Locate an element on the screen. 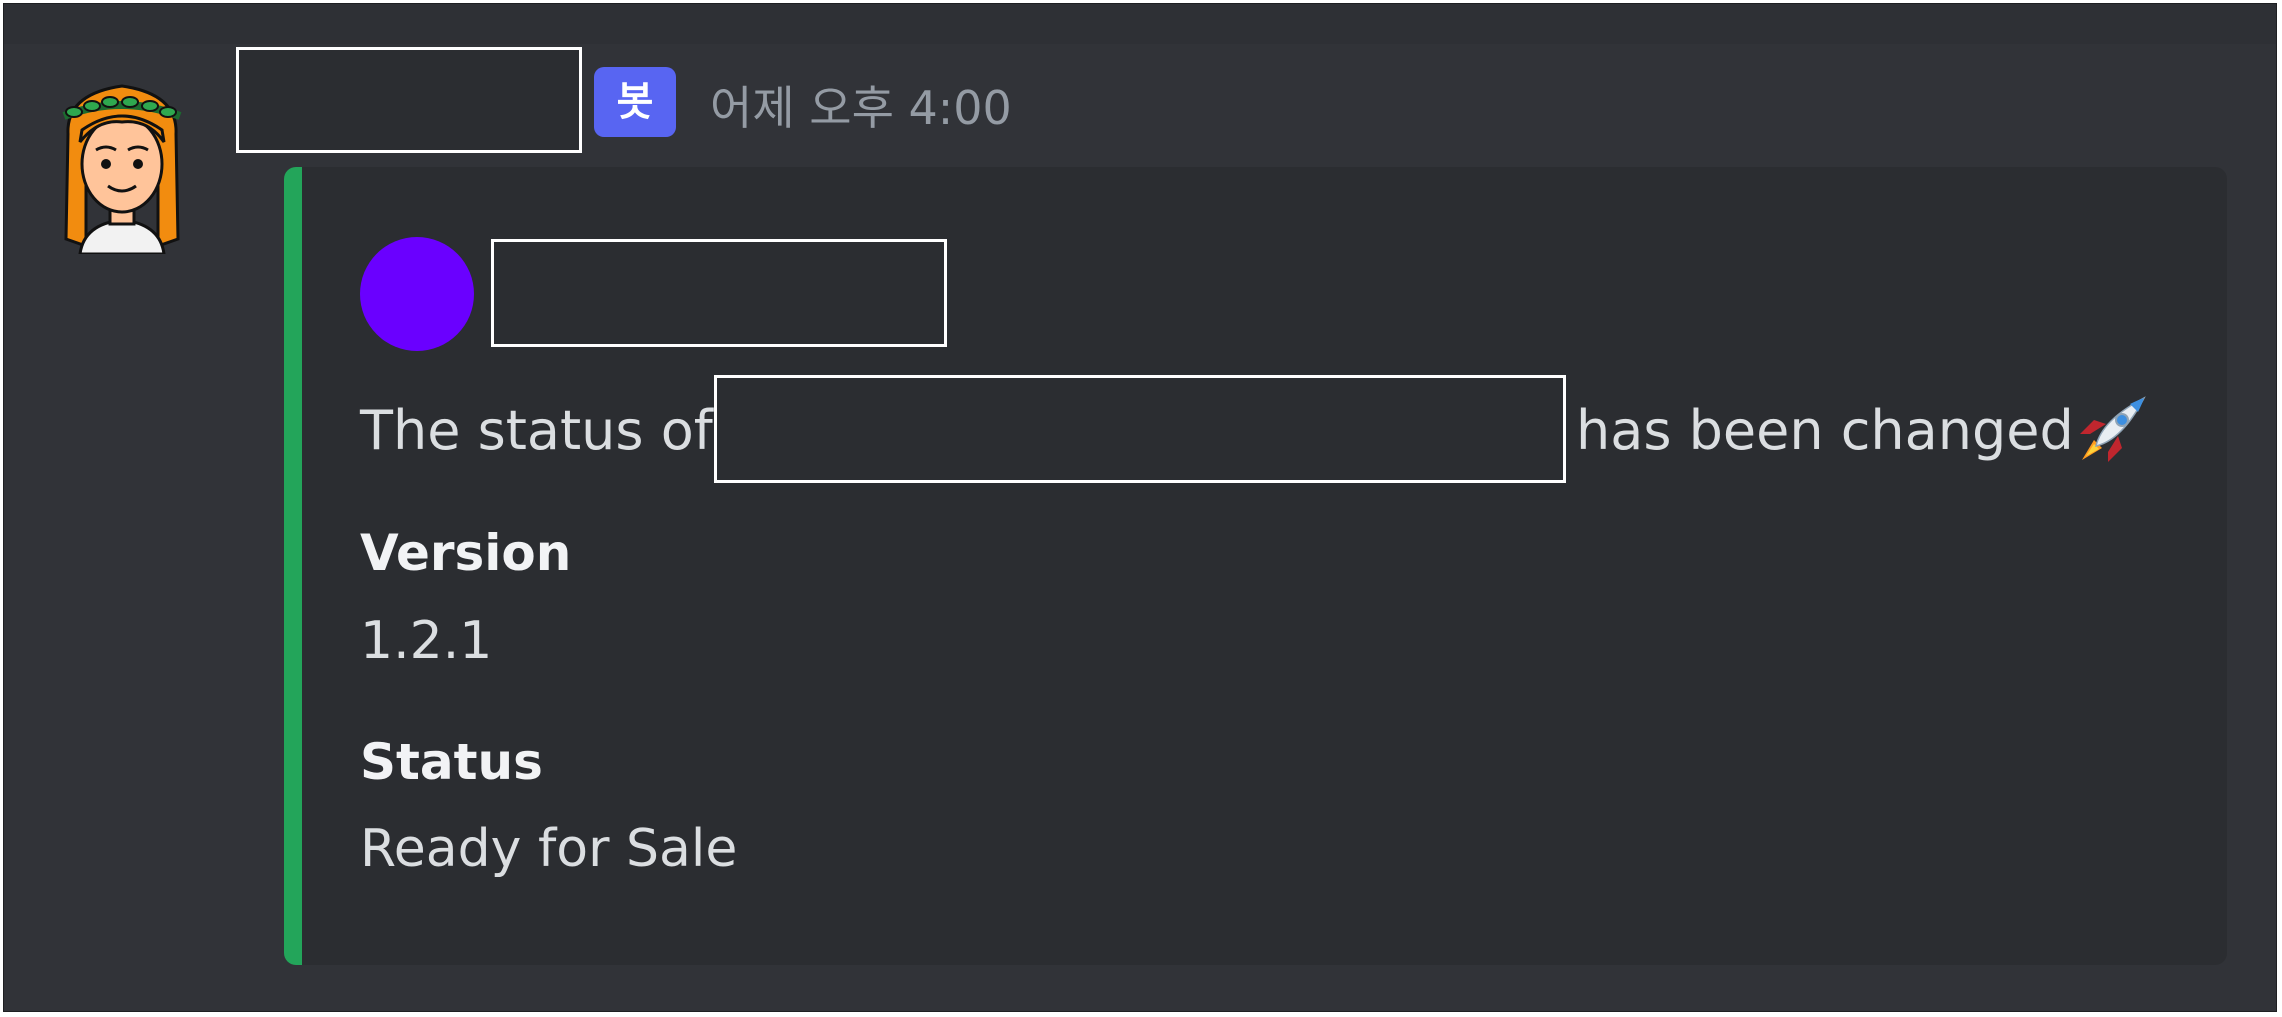  previous-message-strip is located at coordinates (1140, 24).